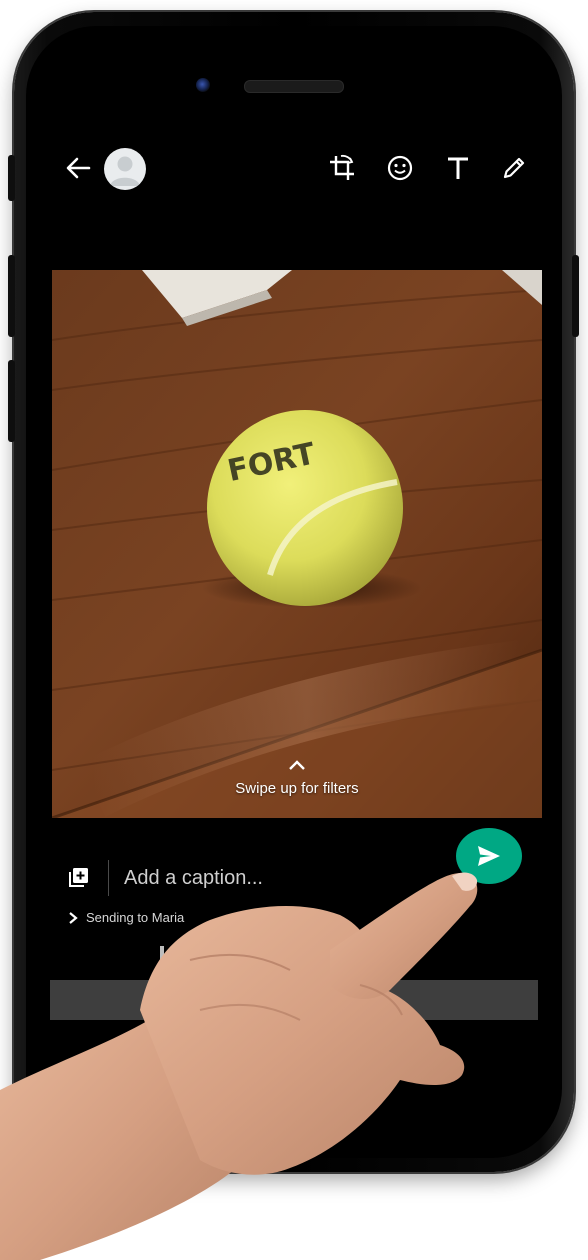  Describe the element at coordinates (135, 917) in the screenshot. I see `recipient-label: Sending to Maria` at that location.